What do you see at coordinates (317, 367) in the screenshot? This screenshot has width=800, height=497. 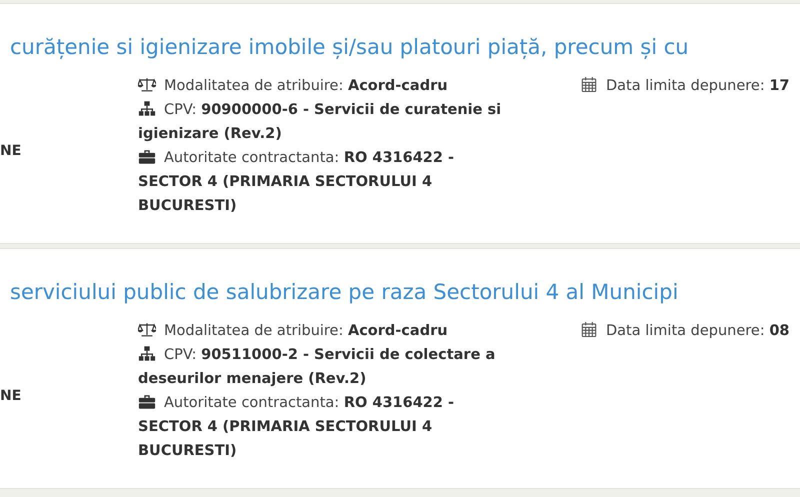 I see `detail-text: CPV: 90511000-2 - Servicii de colectare a deseurilor menajere (Rev.2)` at bounding box center [317, 367].